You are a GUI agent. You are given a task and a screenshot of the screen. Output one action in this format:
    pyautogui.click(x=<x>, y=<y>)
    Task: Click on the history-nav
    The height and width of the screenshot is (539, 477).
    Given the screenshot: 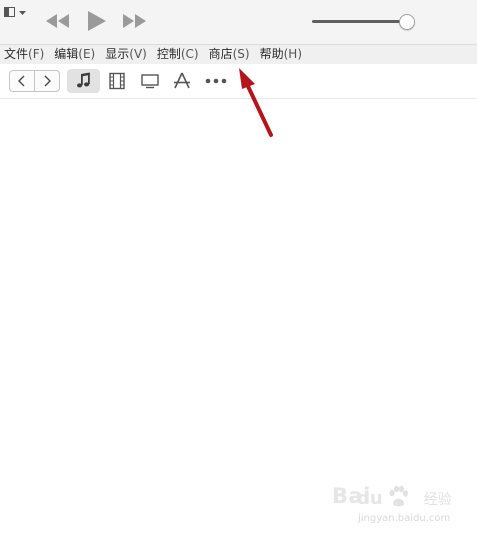 What is the action you would take?
    pyautogui.click(x=34, y=81)
    